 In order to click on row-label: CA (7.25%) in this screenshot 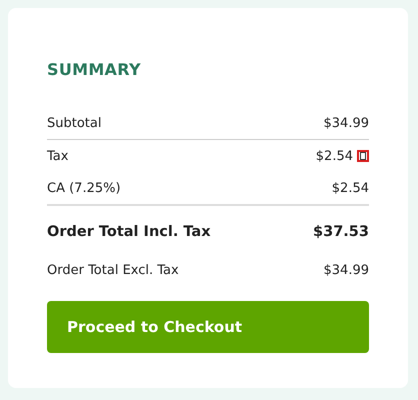, I will do `click(84, 188)`.